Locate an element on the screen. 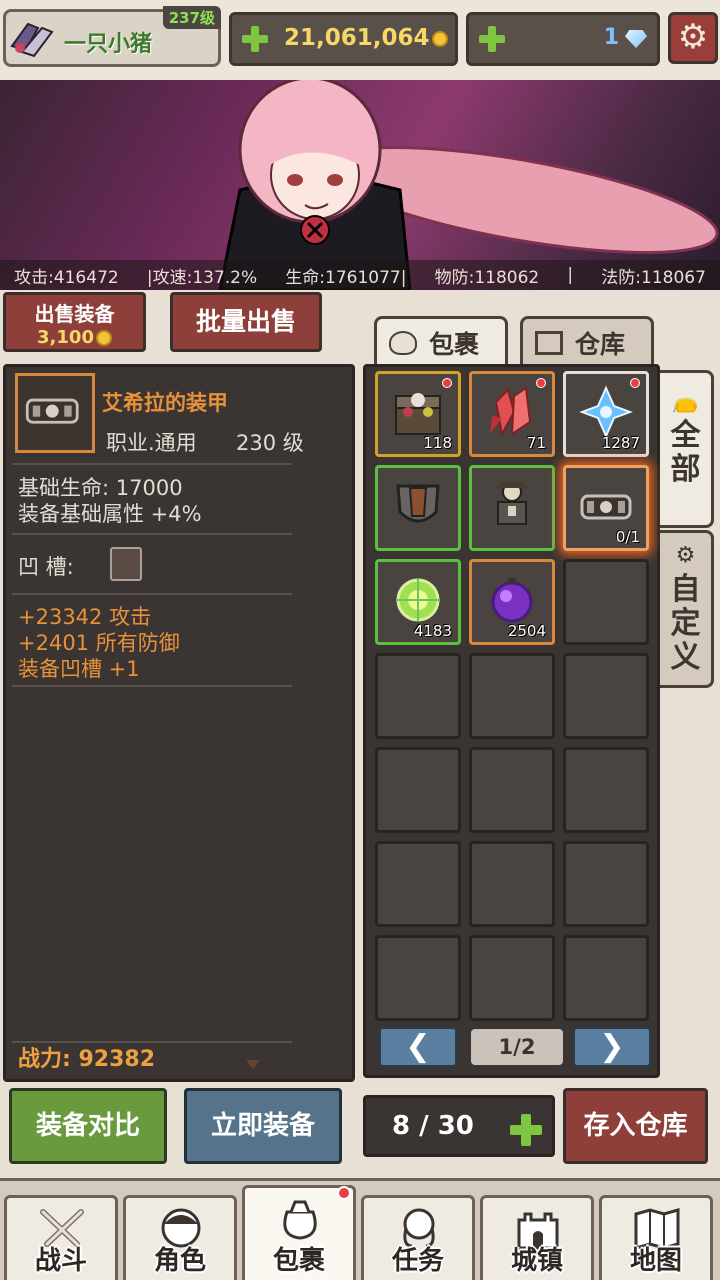 This screenshot has width=720, height=1280. tab-bag: 包裹 is located at coordinates (441, 340).